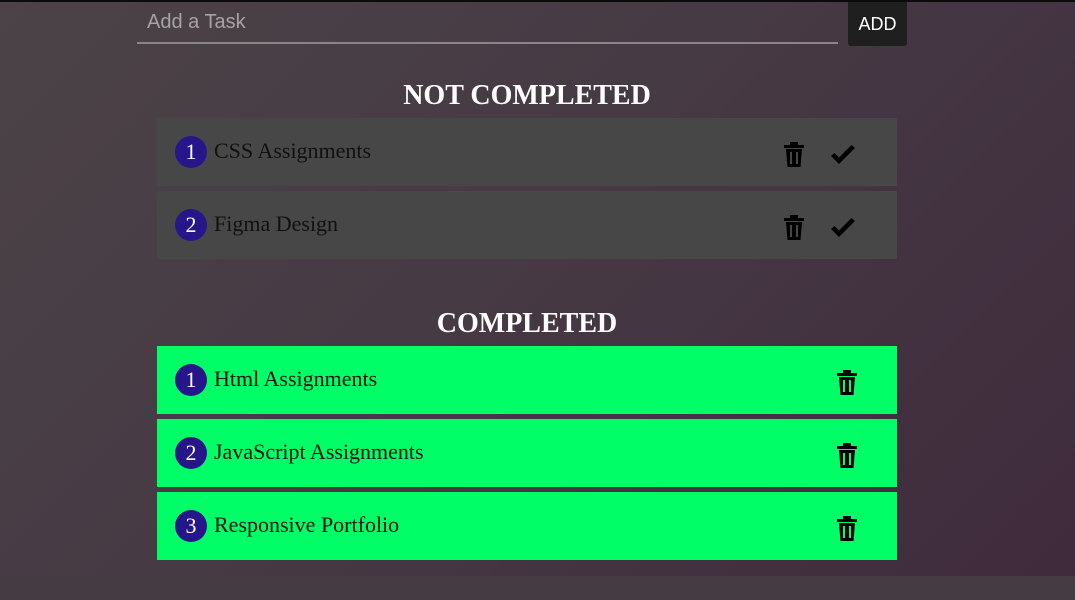 The image size is (1075, 600). What do you see at coordinates (319, 451) in the screenshot?
I see `task-label: JavaScript Assignments` at bounding box center [319, 451].